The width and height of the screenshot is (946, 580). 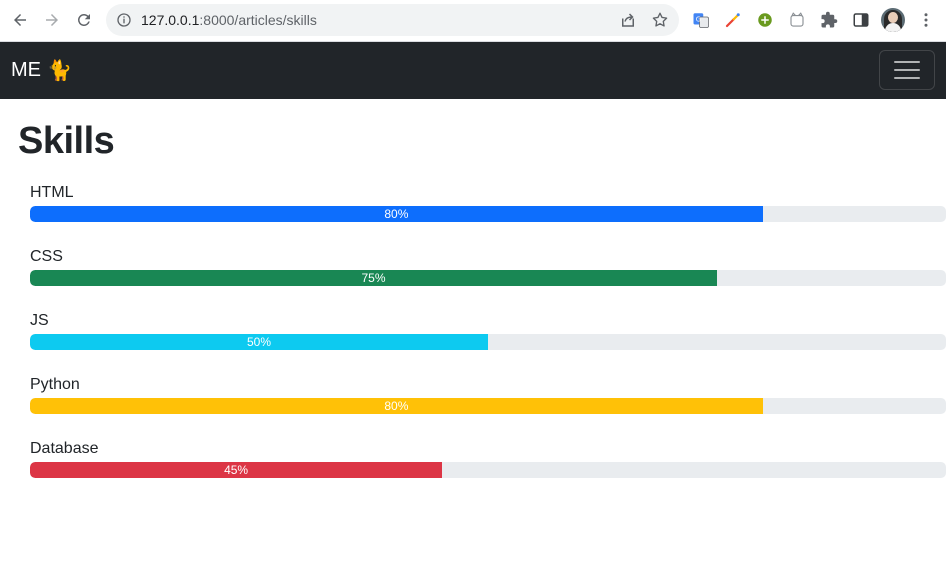 I want to click on navbar-toggler-button, so click(x=907, y=70).